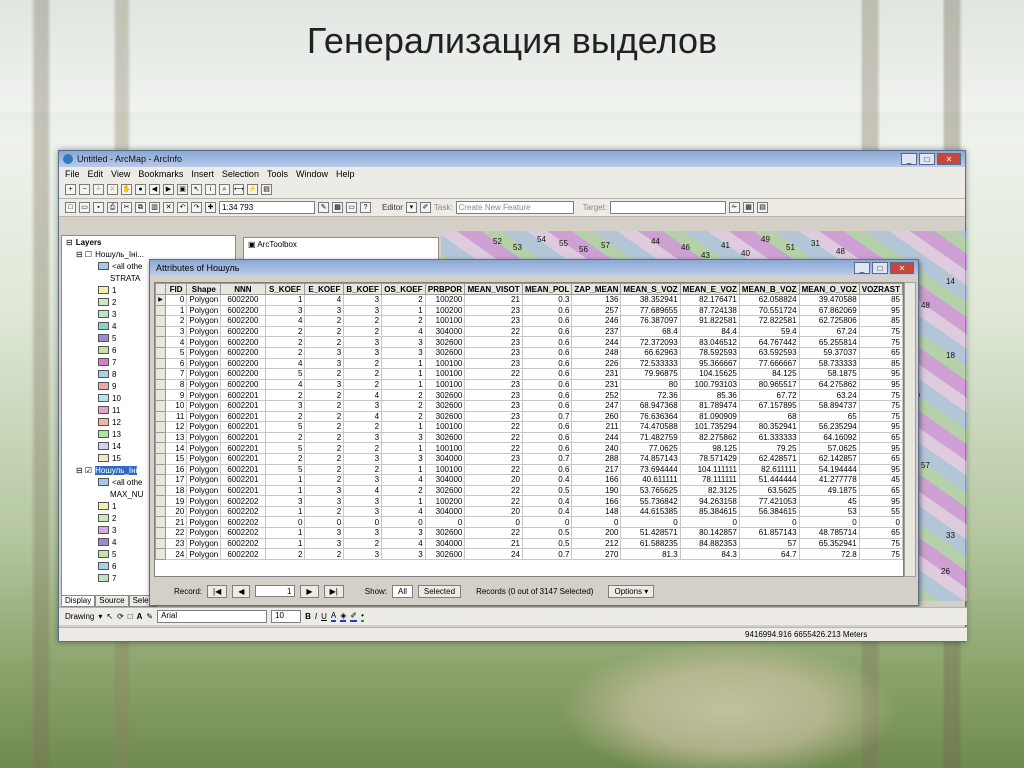  Describe the element at coordinates (266, 189) in the screenshot. I see `html-popup-icon: ▤` at that location.